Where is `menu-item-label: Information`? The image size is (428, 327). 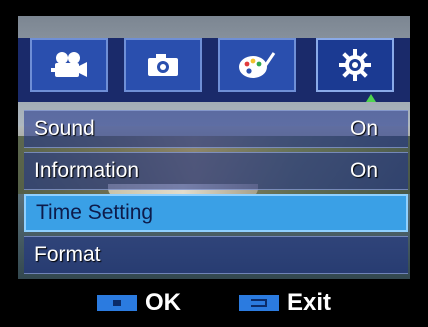
menu-item-label: Information is located at coordinates (87, 170).